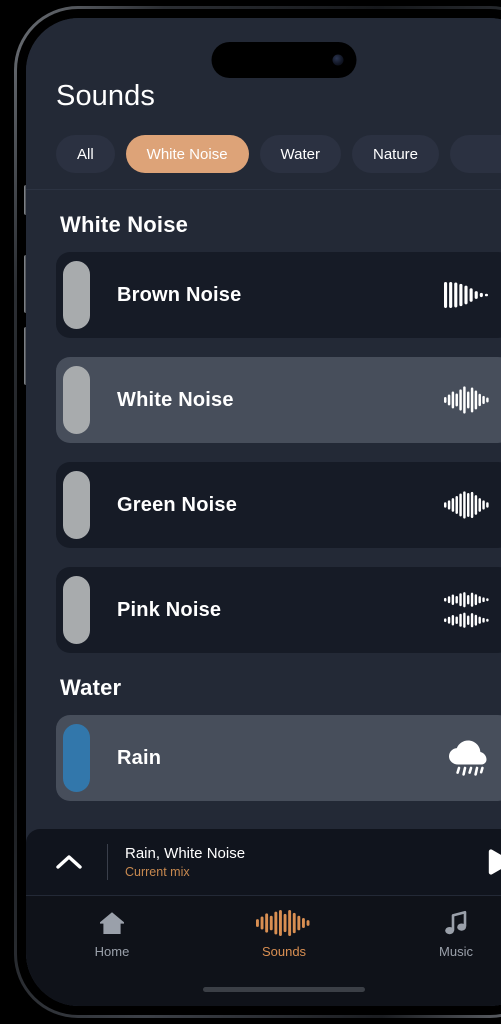 This screenshot has width=501, height=1024. I want to click on sound-name: Brown Noise, so click(179, 294).